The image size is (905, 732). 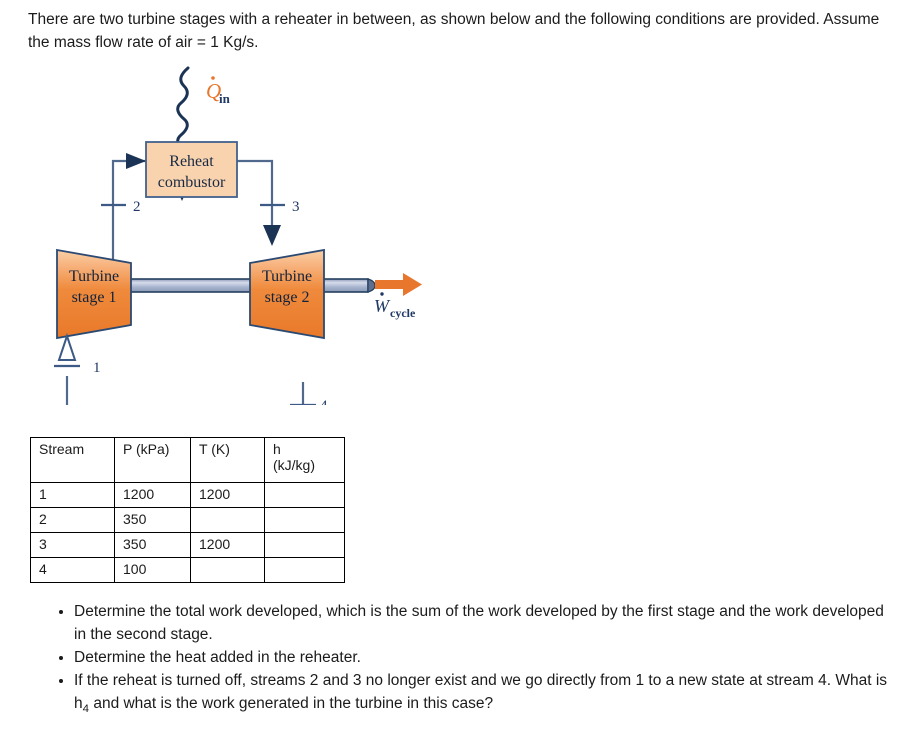 I want to click on stream-3-label: 3, so click(x=296, y=207).